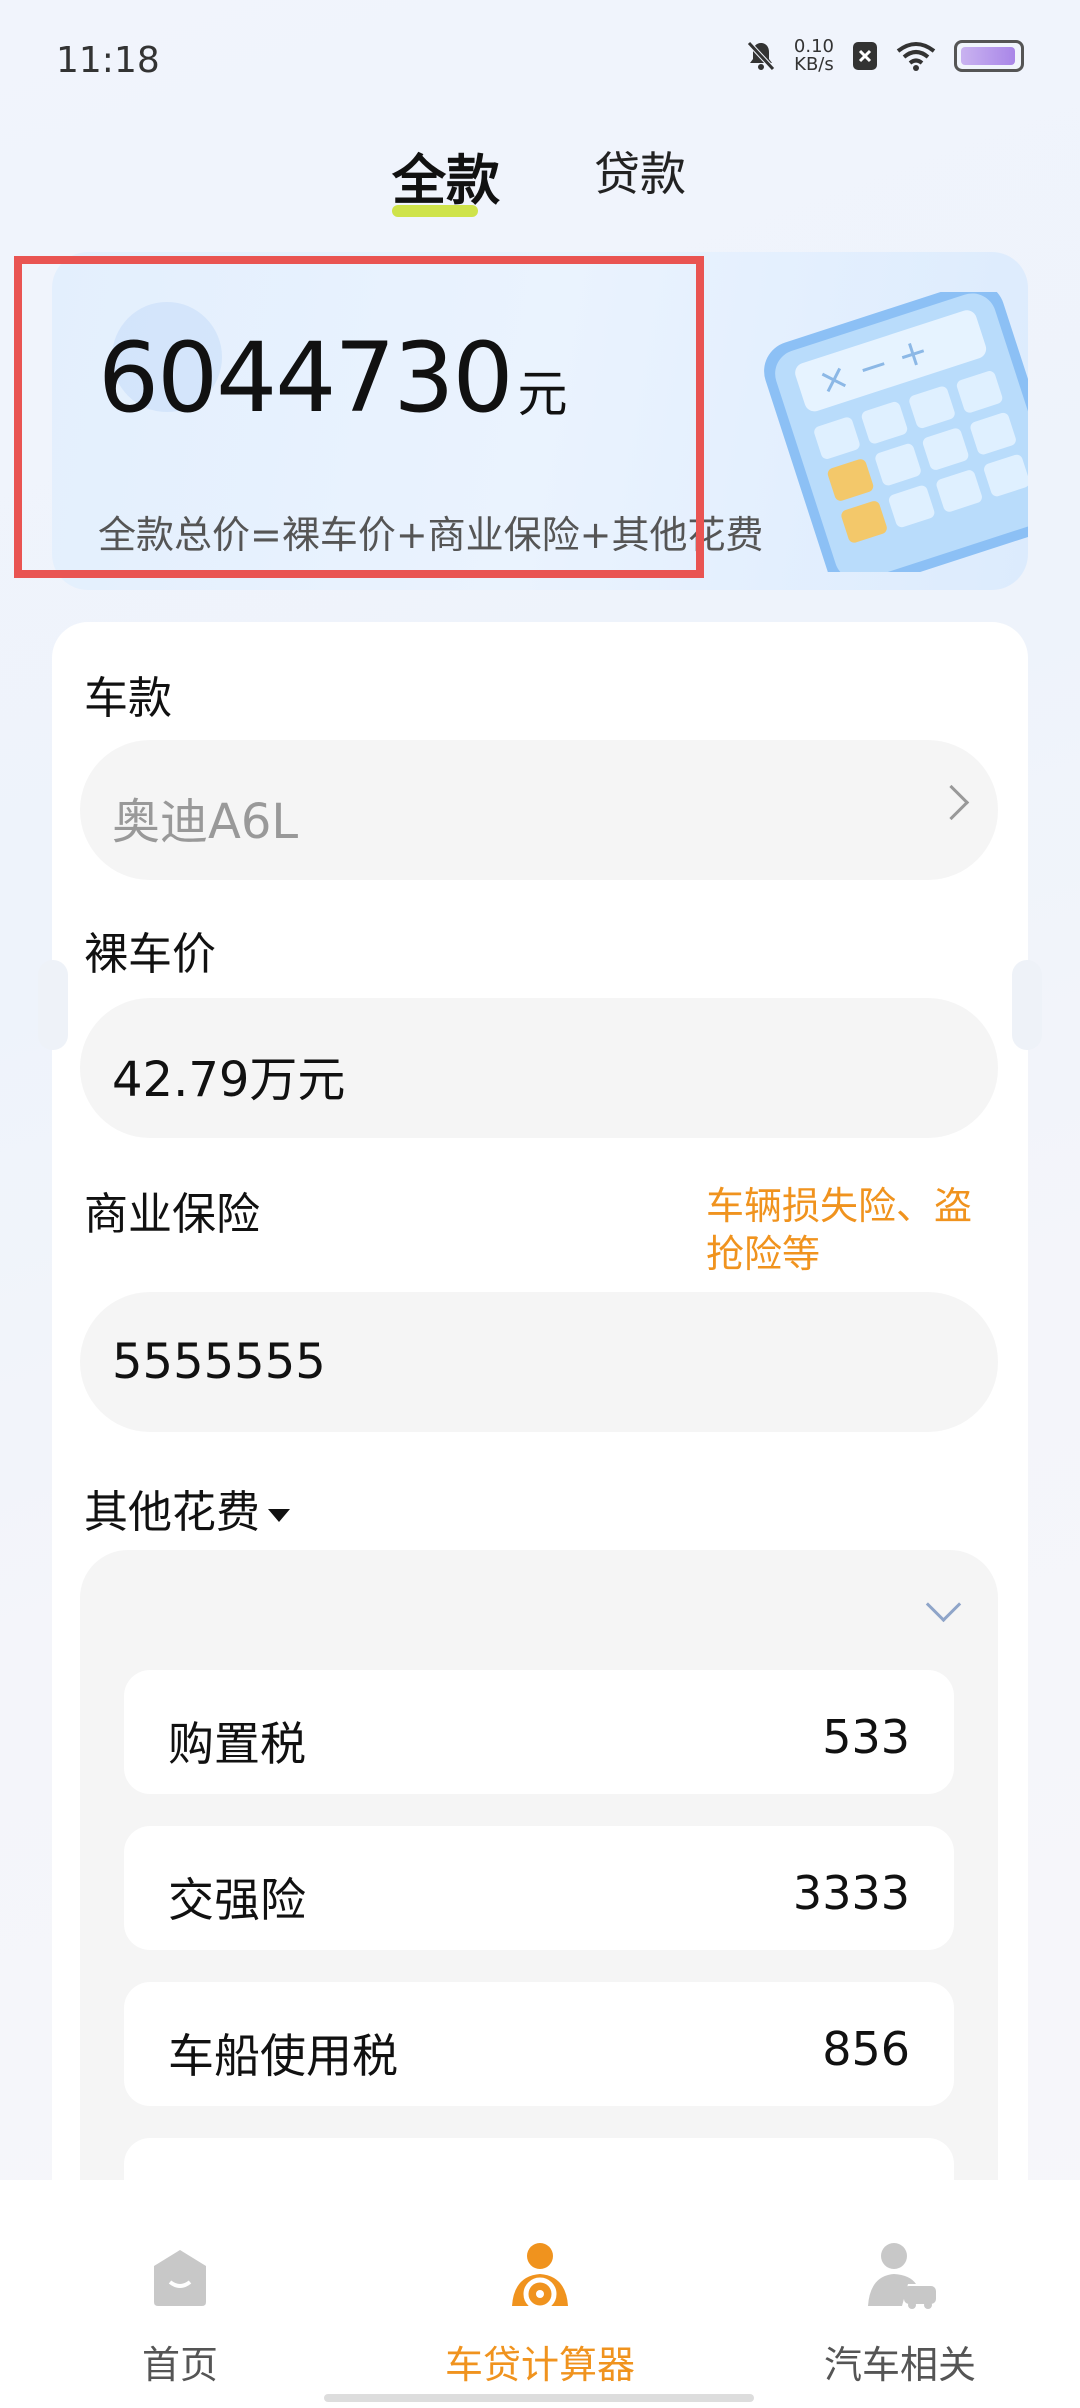  I want to click on nav-item-car-related-label: 汽车相关, so click(899, 2365).